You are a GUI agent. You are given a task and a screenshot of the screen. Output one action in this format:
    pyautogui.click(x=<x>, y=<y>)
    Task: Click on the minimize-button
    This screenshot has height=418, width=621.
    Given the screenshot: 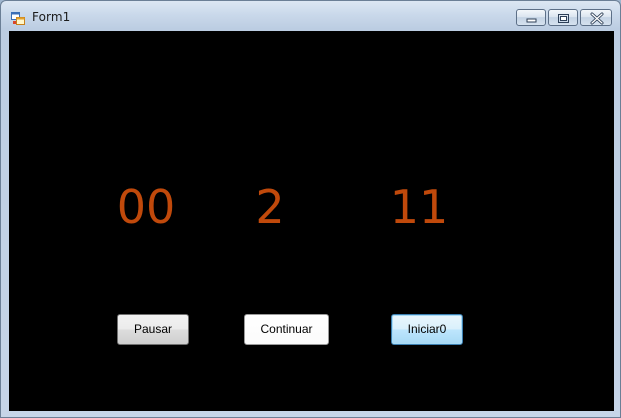 What is the action you would take?
    pyautogui.click(x=531, y=17)
    